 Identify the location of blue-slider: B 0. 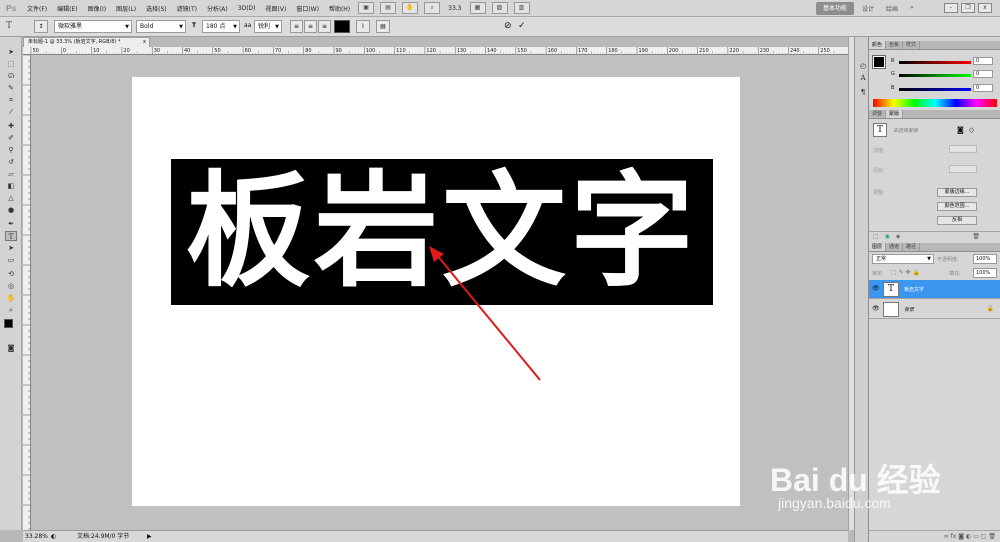
(945, 88).